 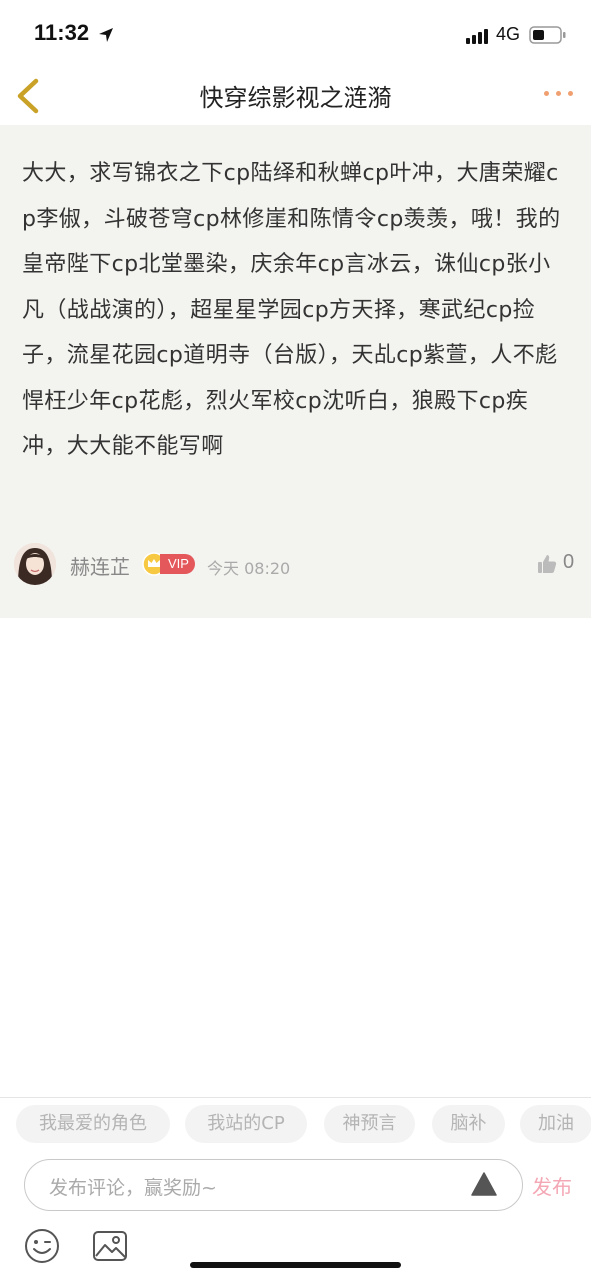 I want to click on chip-my-cp: 我站的CP, so click(x=246, y=1124).